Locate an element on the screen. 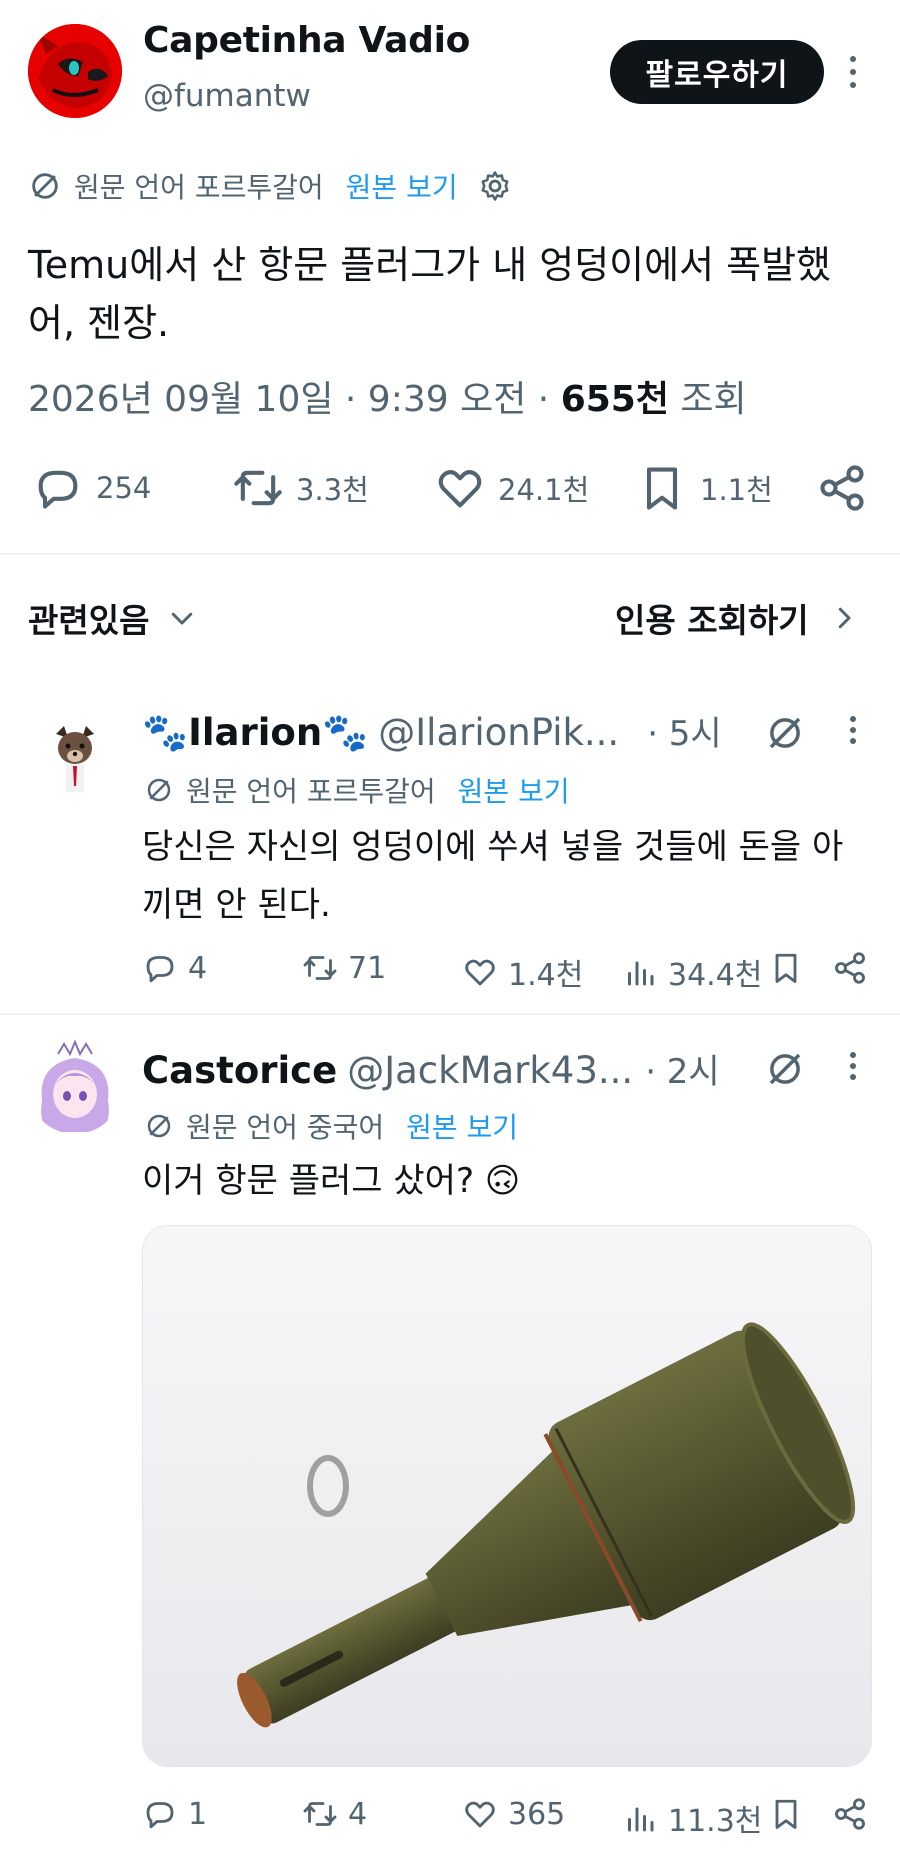 The width and height of the screenshot is (900, 1857). reply-time: · 2시 is located at coordinates (682, 1068).